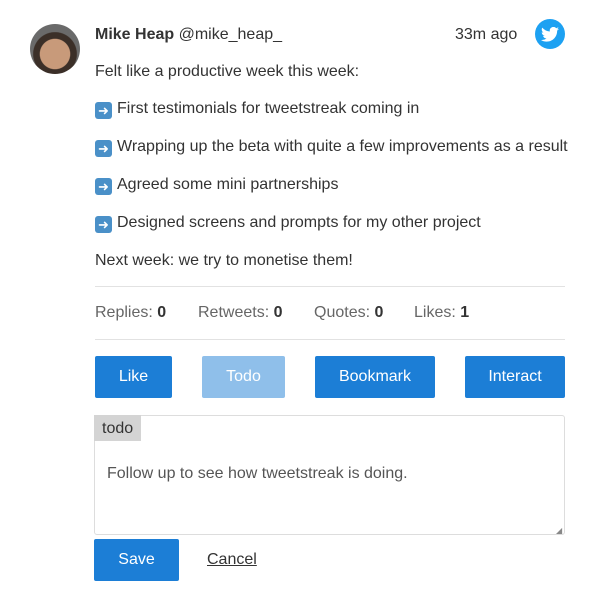 Image resolution: width=589 pixels, height=593 pixels. I want to click on stat-likes: Likes: 1, so click(441, 313).